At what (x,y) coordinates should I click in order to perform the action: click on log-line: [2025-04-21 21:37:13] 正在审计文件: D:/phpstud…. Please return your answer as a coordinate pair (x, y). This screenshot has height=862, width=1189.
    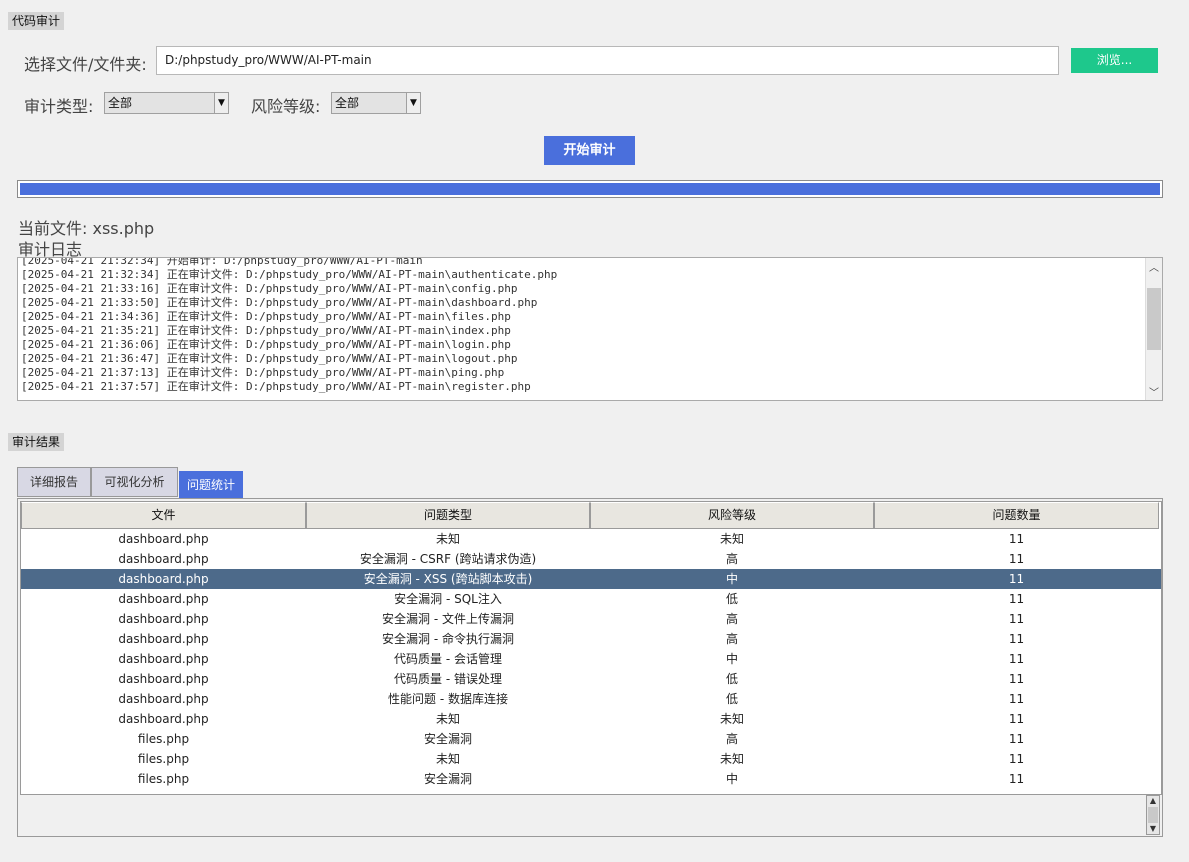
    Looking at the image, I should click on (263, 372).